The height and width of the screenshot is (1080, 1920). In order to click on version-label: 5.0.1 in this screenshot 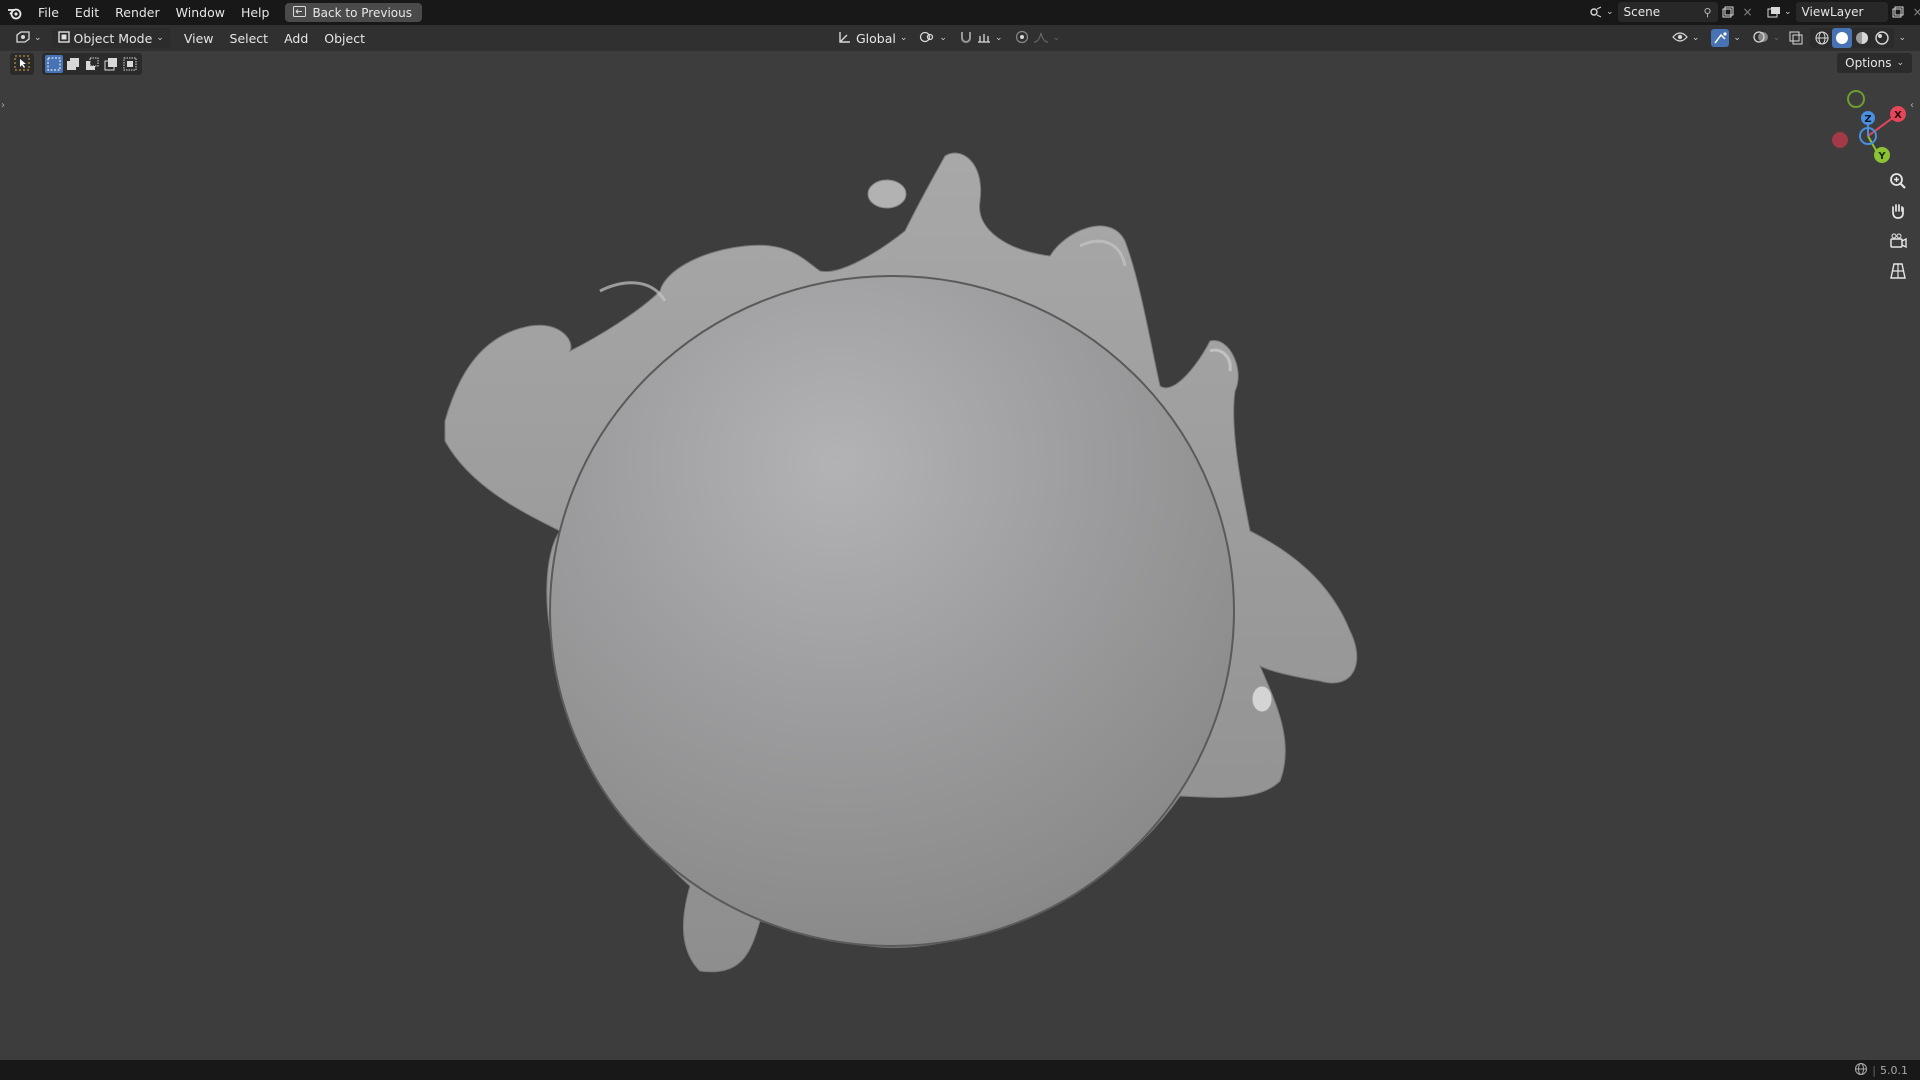, I will do `click(1894, 1070)`.